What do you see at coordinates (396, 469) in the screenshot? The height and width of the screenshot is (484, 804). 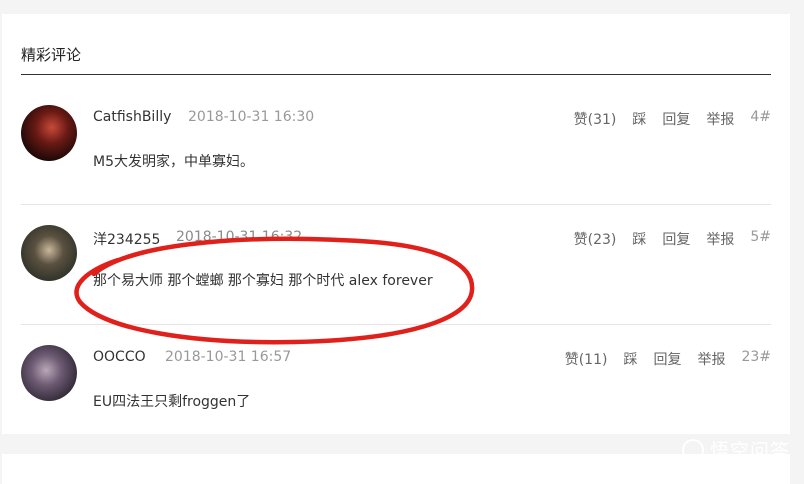 I see `next-card` at bounding box center [396, 469].